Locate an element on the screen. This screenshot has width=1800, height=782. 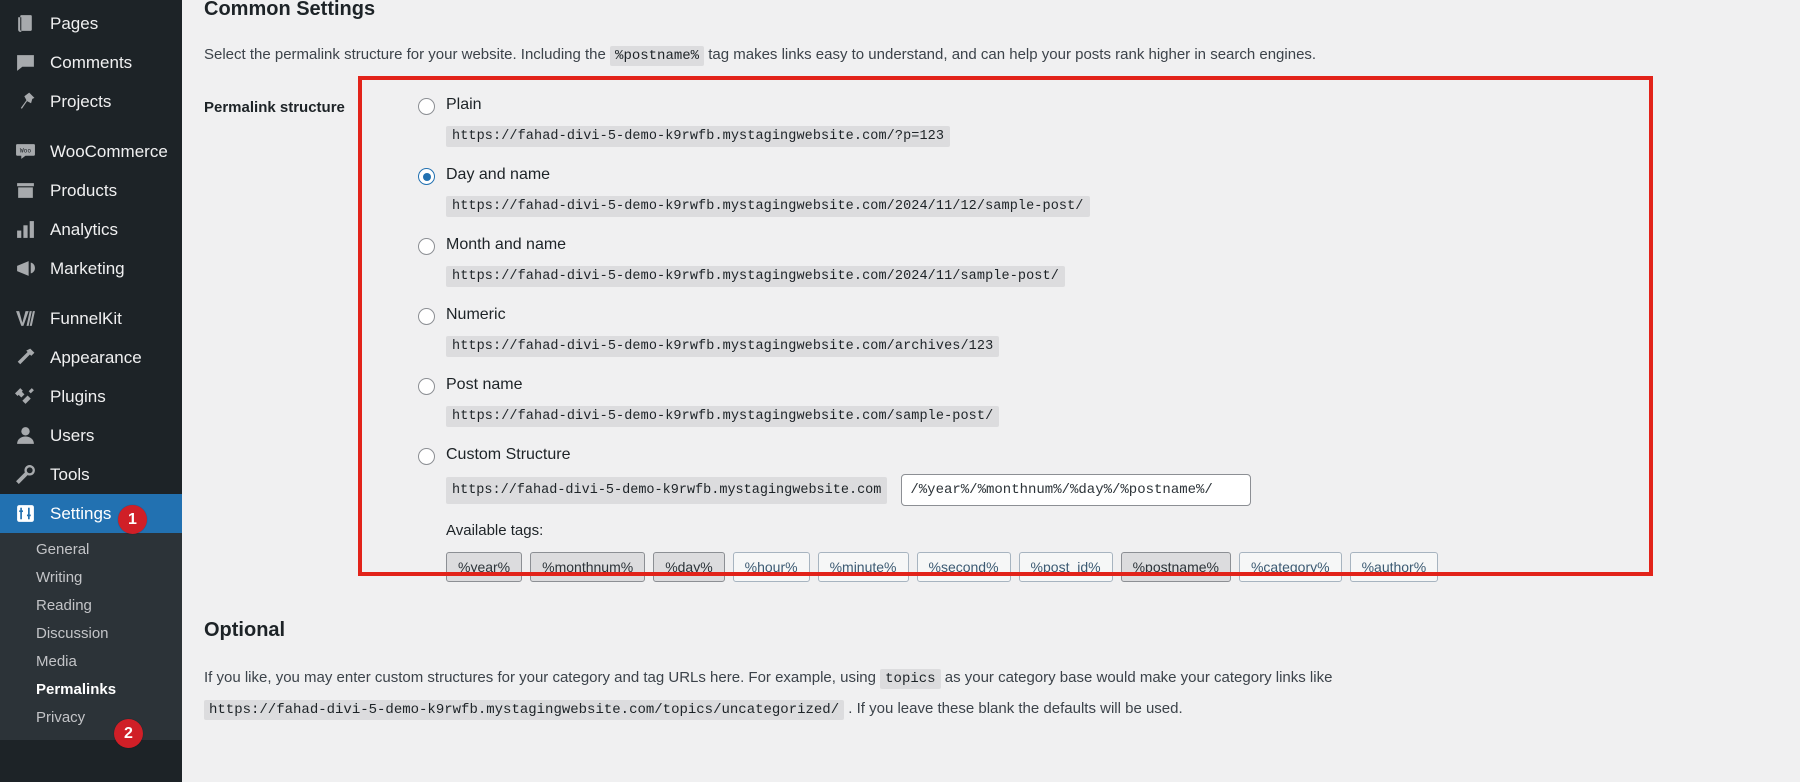
plugins-icon is located at coordinates (25, 397).